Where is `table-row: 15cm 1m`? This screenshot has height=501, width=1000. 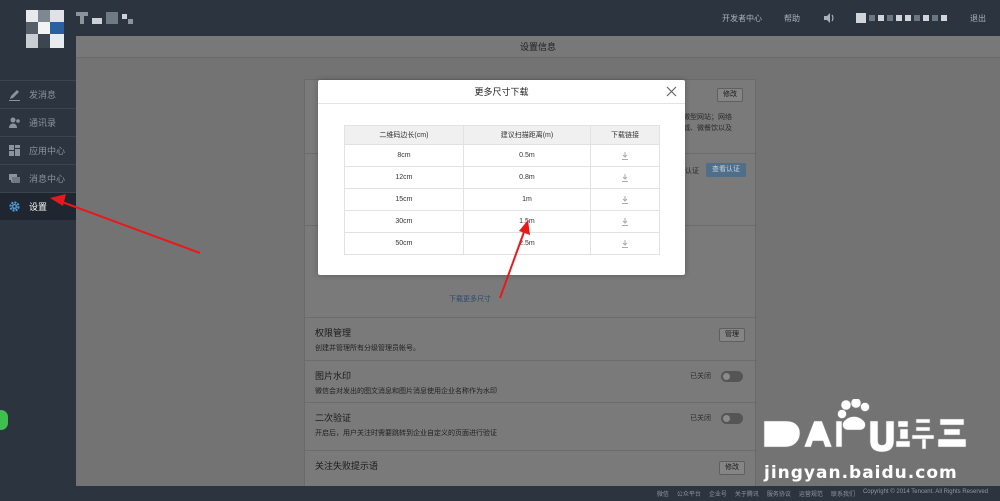
table-row: 15cm 1m is located at coordinates (502, 199).